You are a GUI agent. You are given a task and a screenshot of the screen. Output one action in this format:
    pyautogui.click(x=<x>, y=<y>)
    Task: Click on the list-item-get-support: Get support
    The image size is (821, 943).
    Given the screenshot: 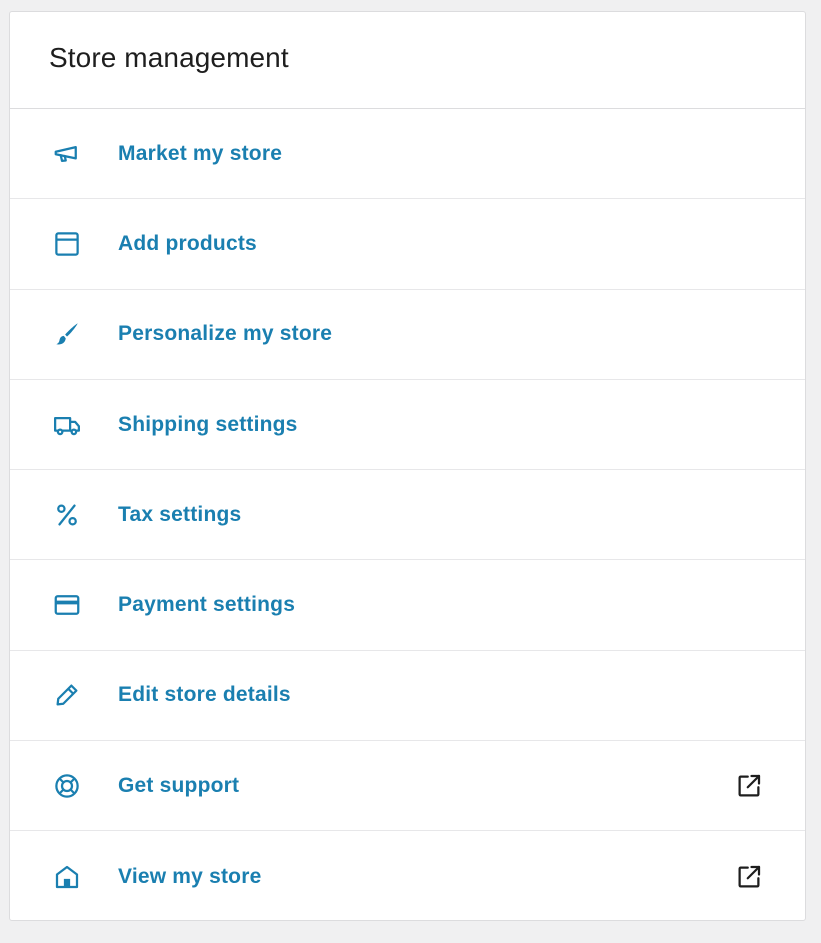 What is the action you would take?
    pyautogui.click(x=407, y=786)
    